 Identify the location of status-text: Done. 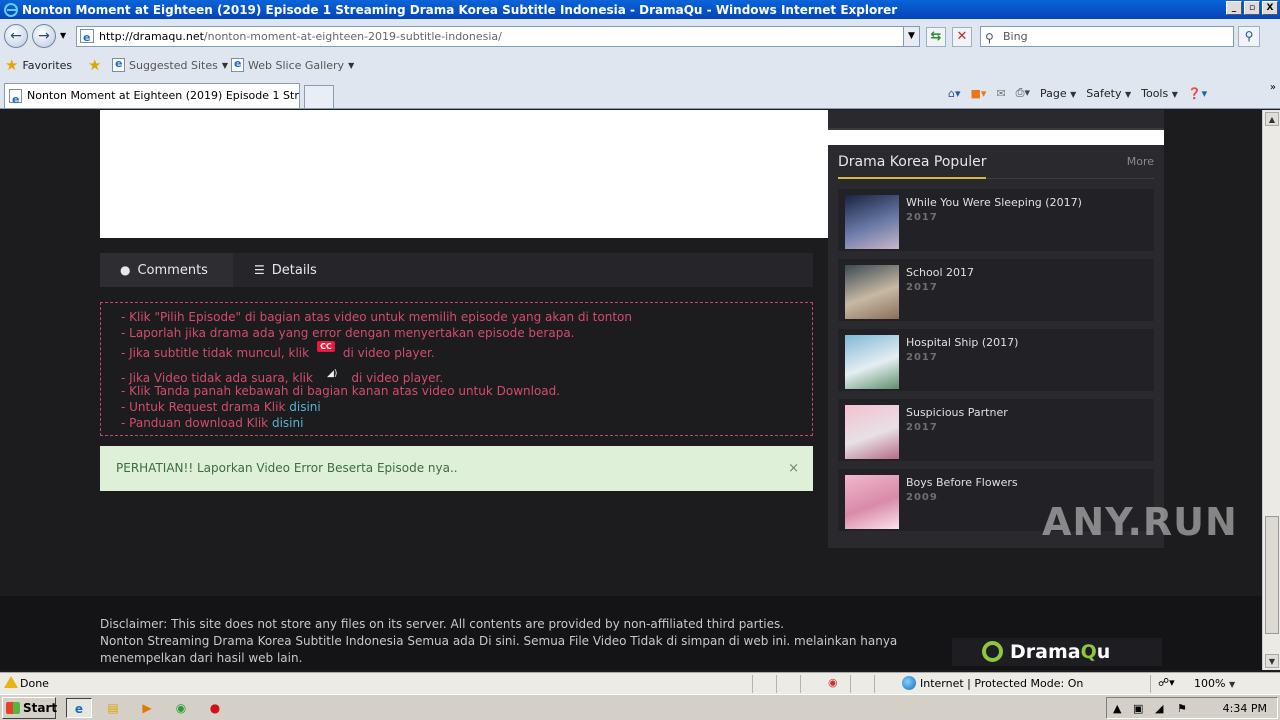
(34, 683).